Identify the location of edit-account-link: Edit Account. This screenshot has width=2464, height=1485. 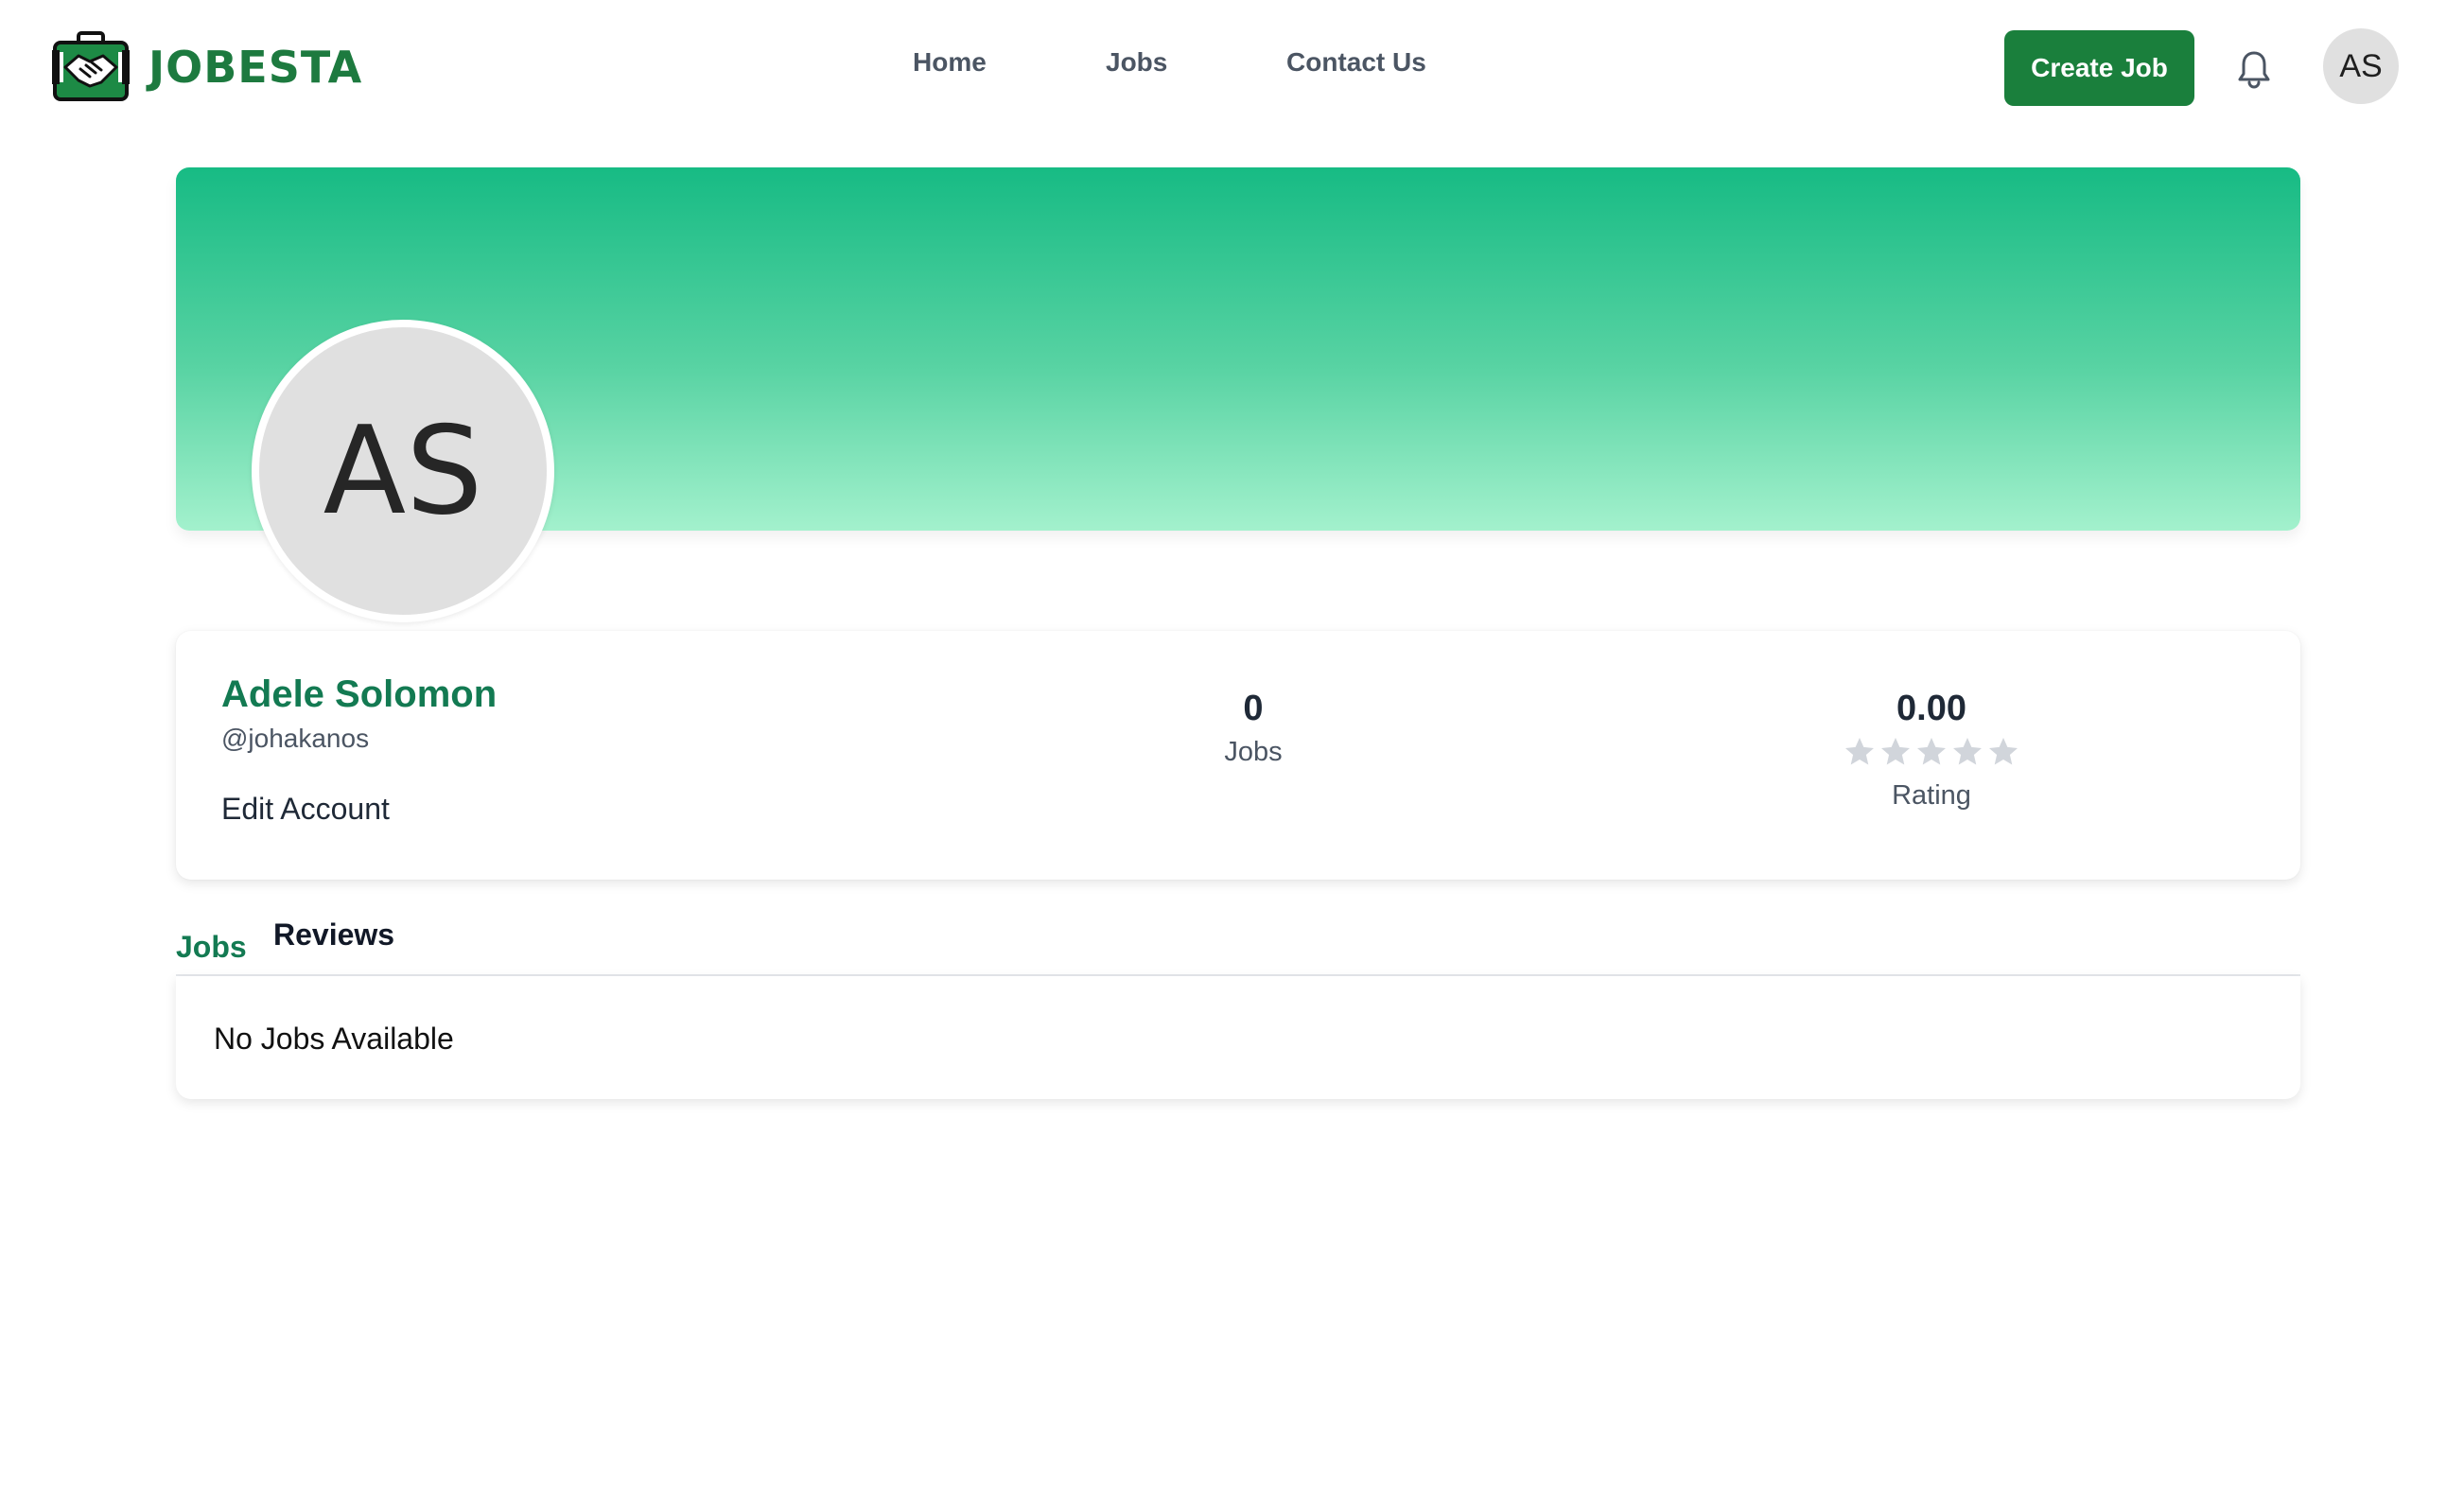
(305, 809).